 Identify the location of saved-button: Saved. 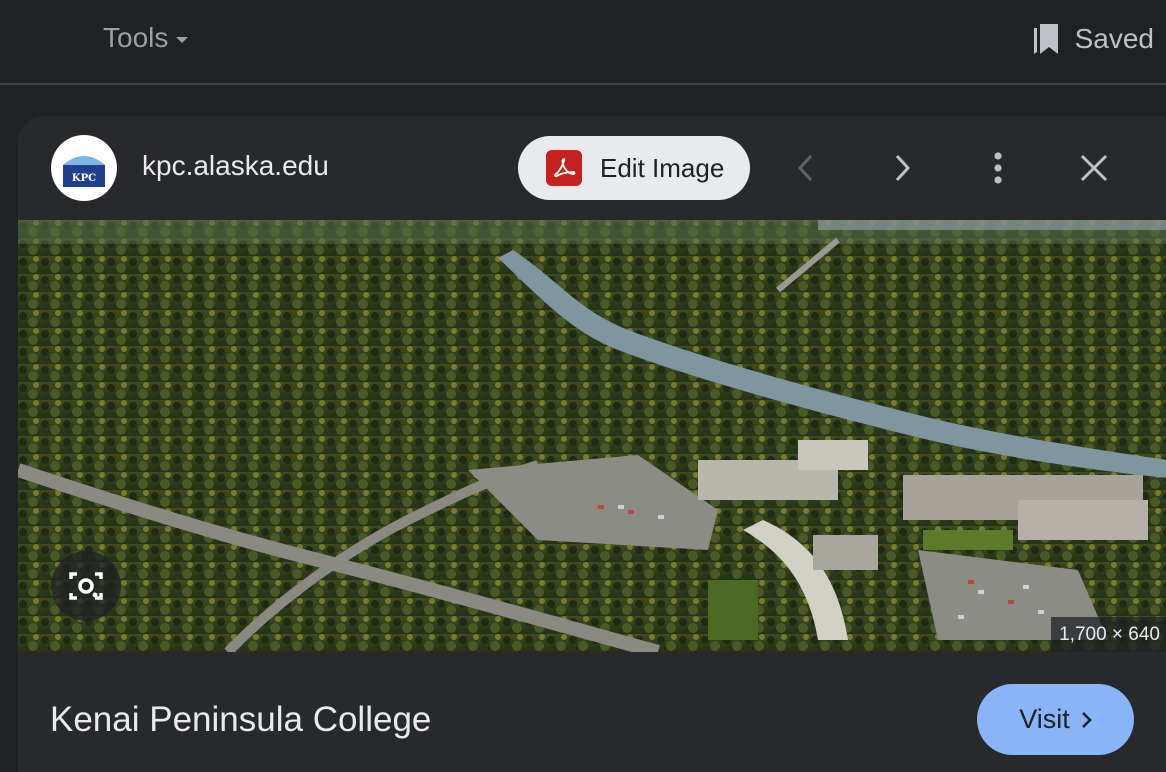
(1092, 39).